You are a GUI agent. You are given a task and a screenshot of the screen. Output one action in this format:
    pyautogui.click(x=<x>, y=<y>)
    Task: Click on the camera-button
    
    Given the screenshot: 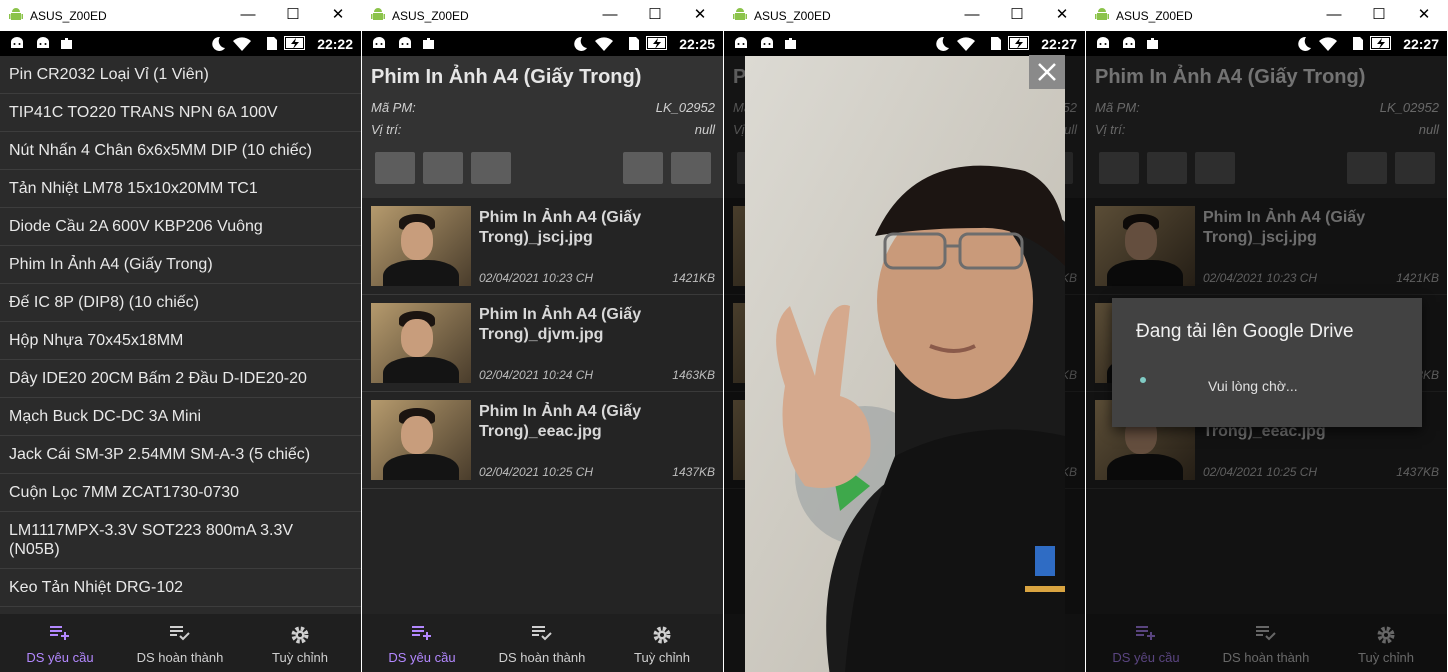 What is the action you would take?
    pyautogui.click(x=691, y=168)
    